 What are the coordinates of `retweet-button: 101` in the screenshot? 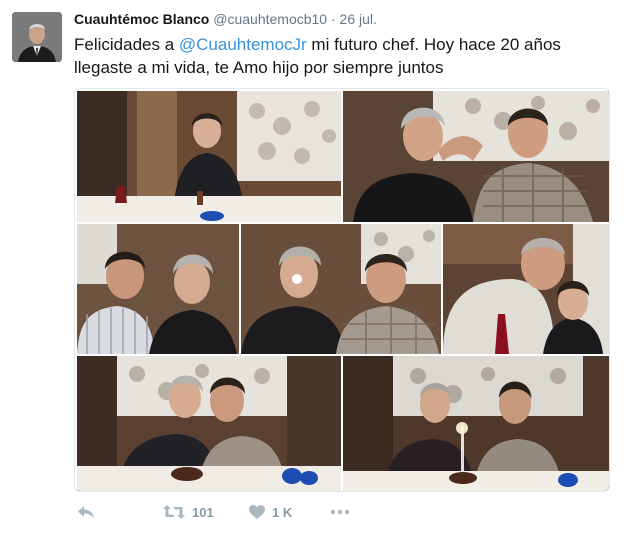 It's located at (188, 512).